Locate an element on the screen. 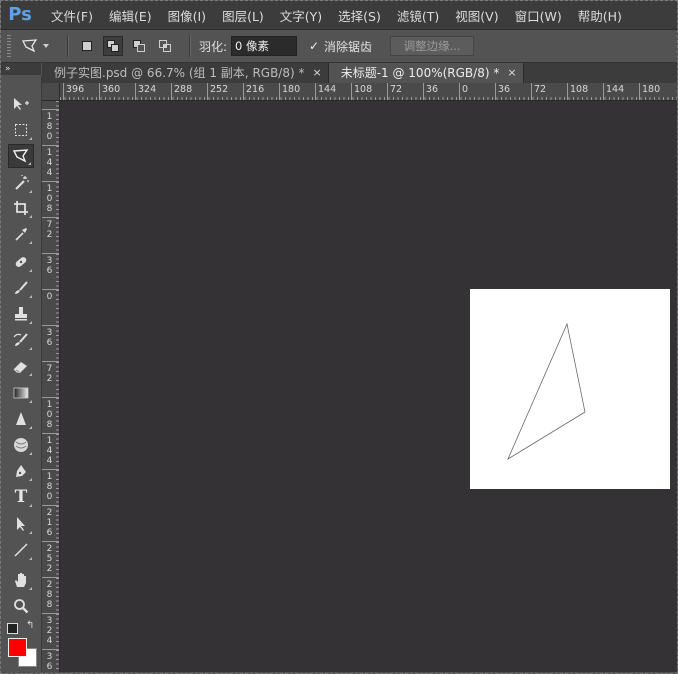  menu-window: 窗口(W) is located at coordinates (538, 15).